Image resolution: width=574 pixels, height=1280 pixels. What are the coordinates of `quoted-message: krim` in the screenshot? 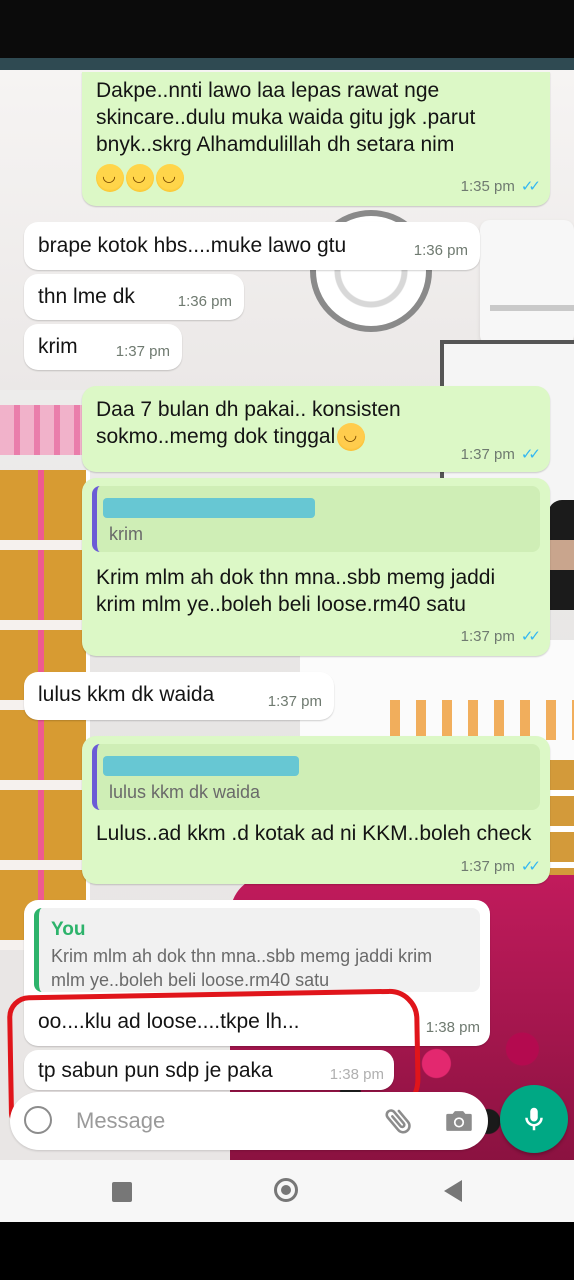 It's located at (316, 519).